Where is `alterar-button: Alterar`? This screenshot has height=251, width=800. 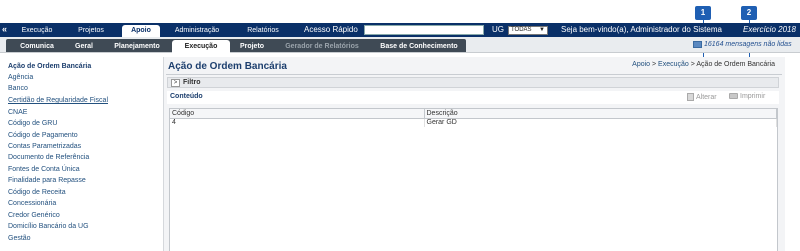
alterar-button: Alterar is located at coordinates (702, 97).